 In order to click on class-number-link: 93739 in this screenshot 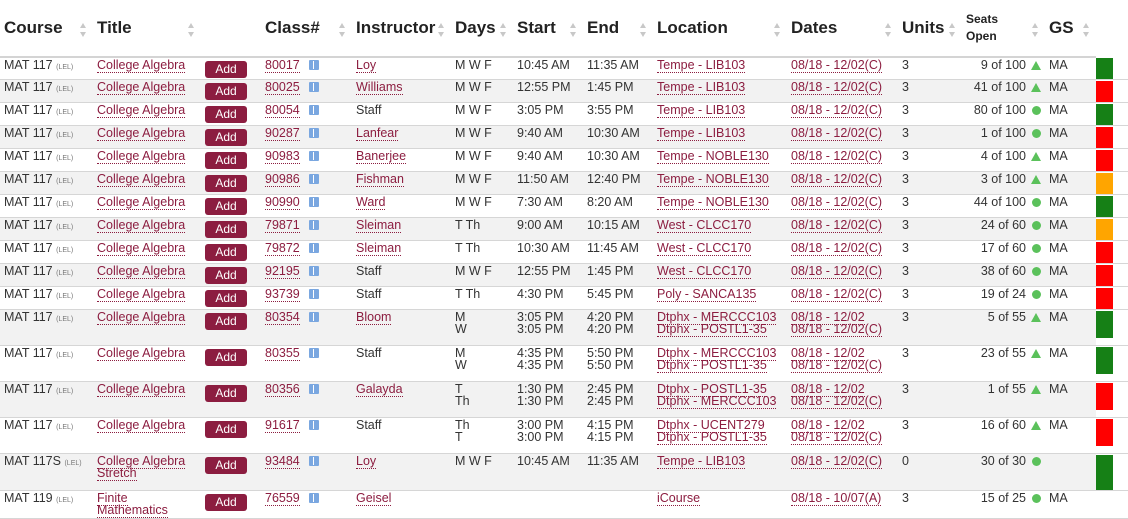, I will do `click(282, 294)`.